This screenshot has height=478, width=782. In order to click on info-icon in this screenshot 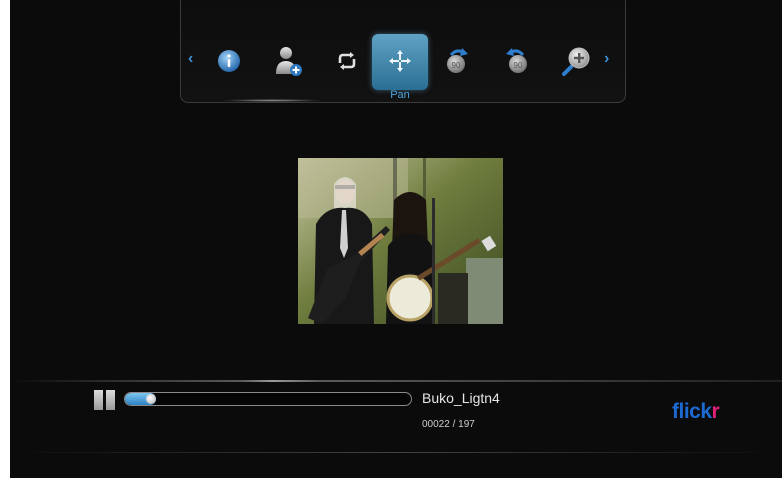, I will do `click(229, 61)`.